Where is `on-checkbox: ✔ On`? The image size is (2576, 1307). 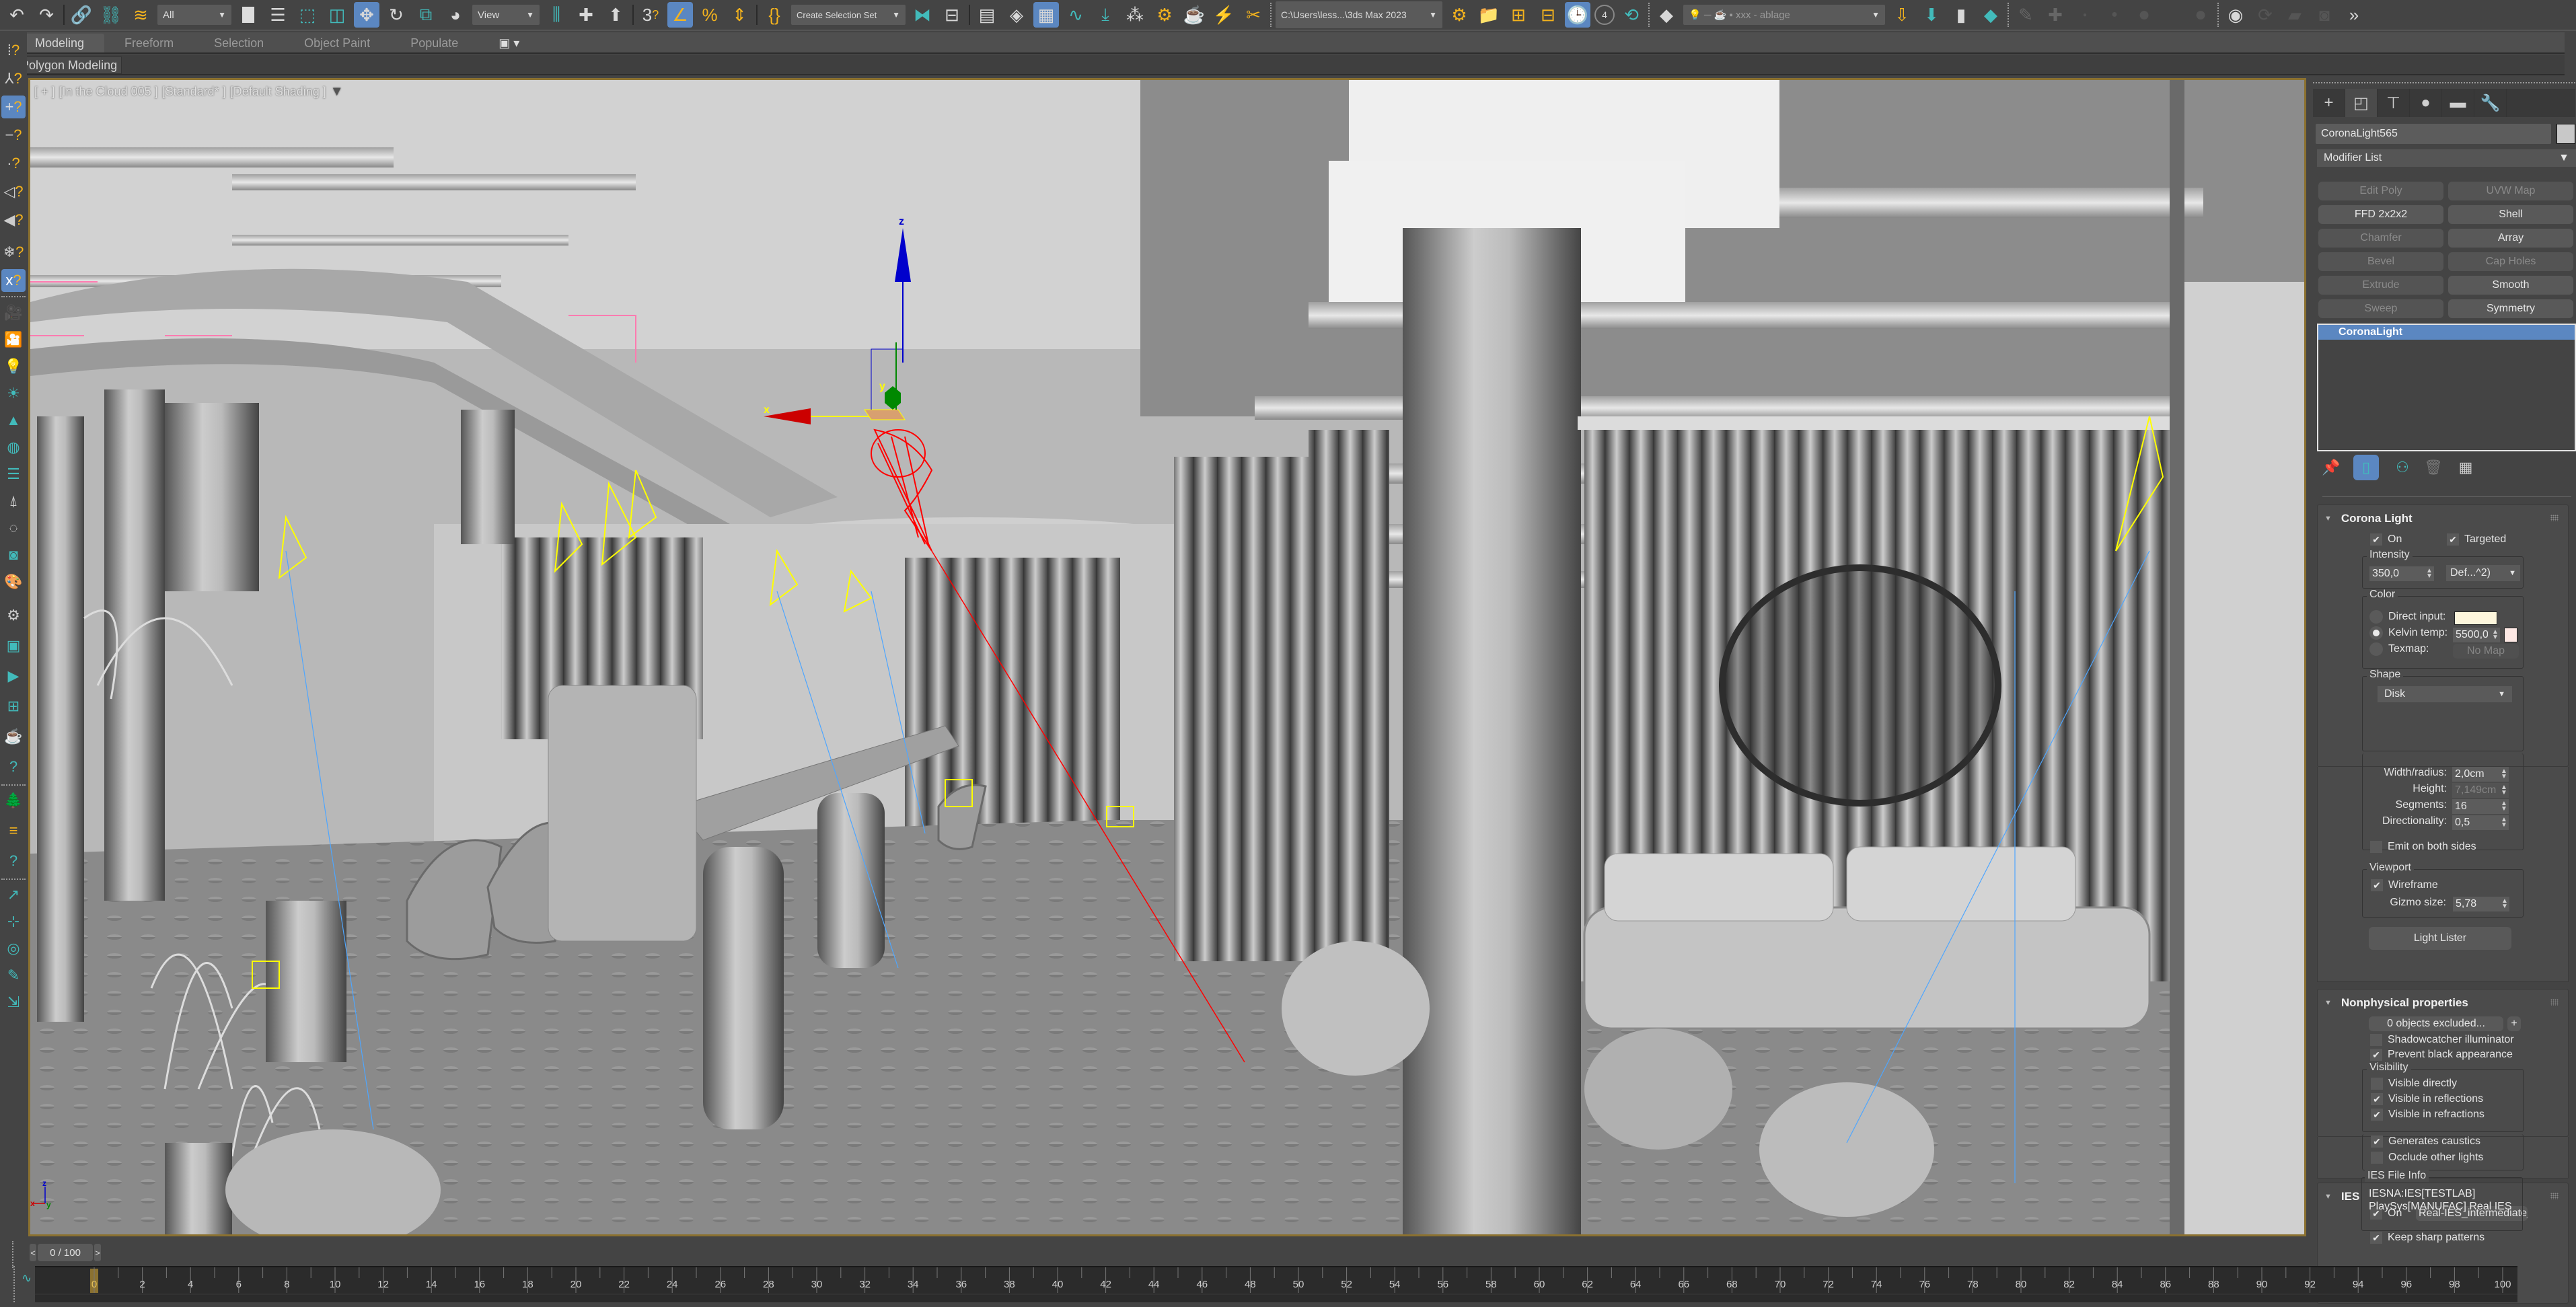
on-checkbox: ✔ On is located at coordinates (2386, 539).